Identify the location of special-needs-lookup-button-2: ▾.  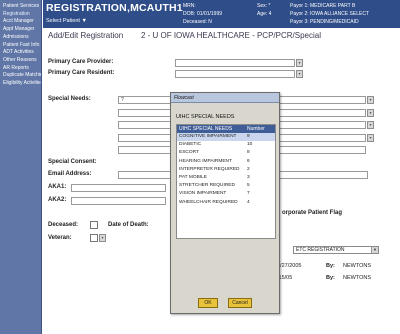
(370, 113).